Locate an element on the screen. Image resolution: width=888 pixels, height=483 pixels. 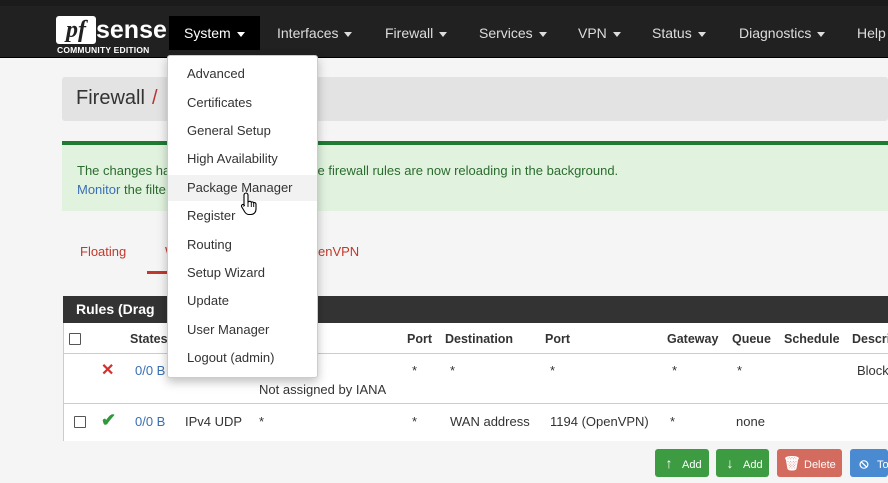
arrow-down-icon: ↓ is located at coordinates (730, 463).